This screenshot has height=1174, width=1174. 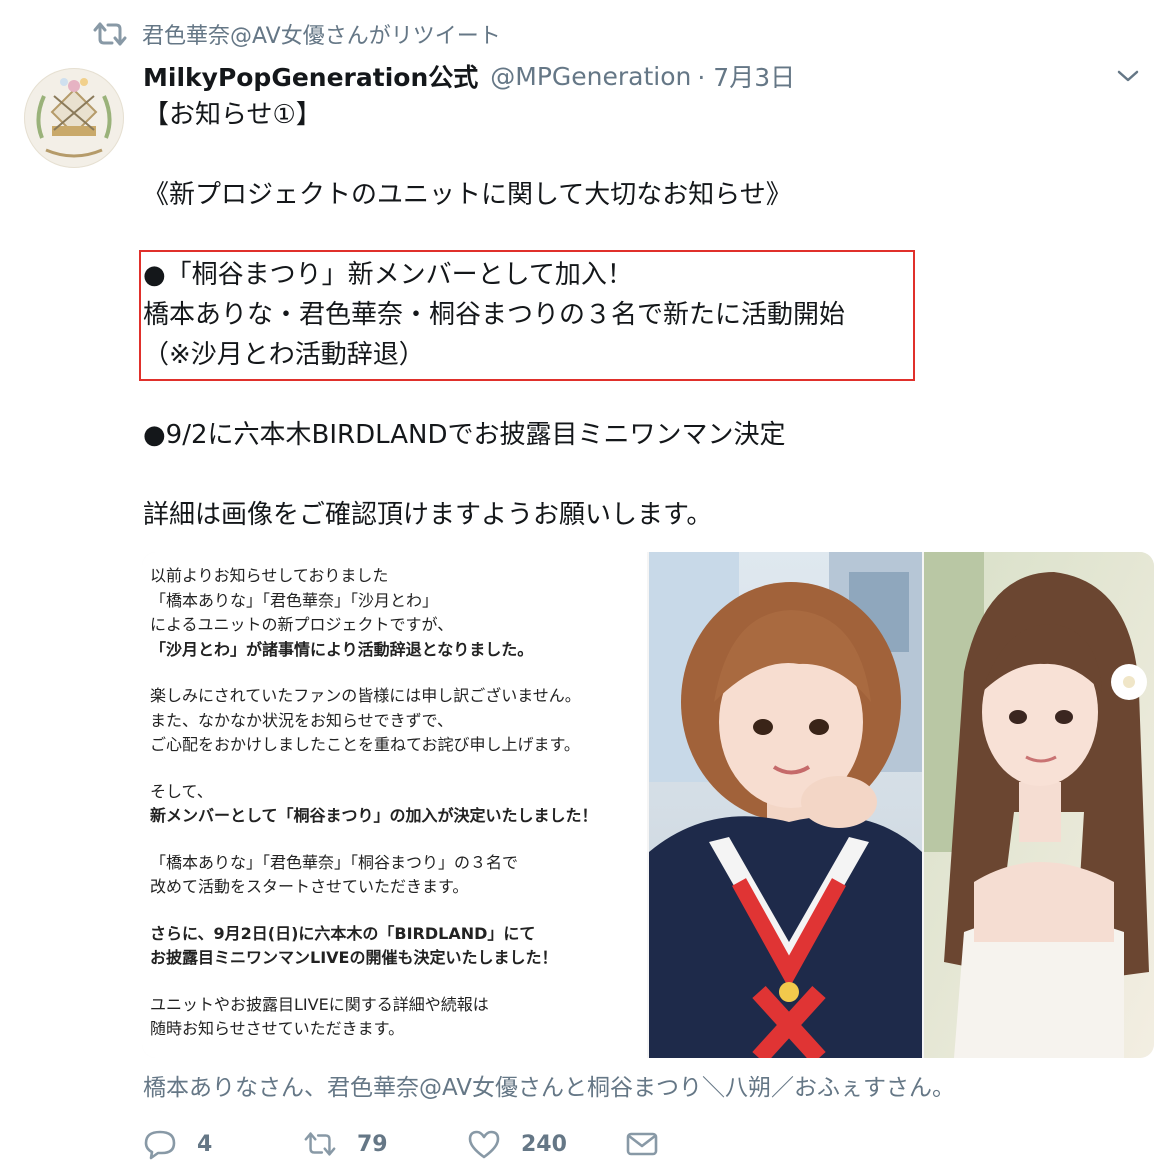 What do you see at coordinates (321, 34) in the screenshot?
I see `retweet-text: 君色華奈@AV女優さんがリツイート` at bounding box center [321, 34].